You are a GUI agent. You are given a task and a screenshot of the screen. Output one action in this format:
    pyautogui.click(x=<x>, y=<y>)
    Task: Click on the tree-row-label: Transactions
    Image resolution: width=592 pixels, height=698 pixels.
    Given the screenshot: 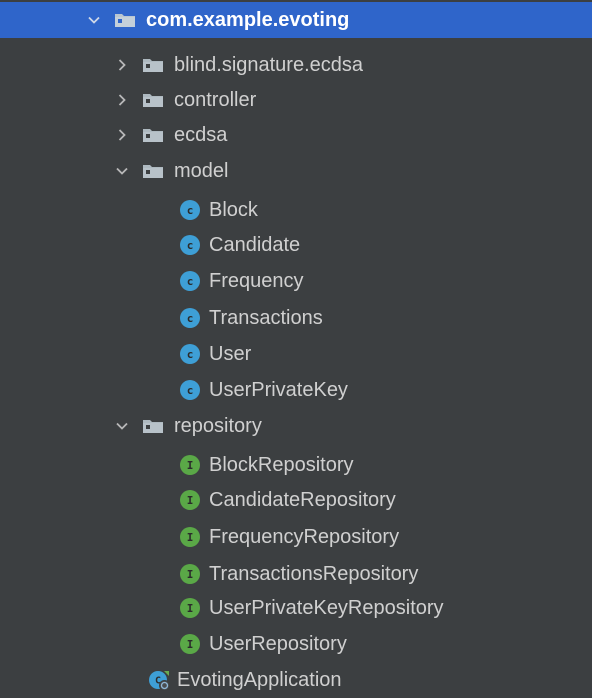 What is the action you would take?
    pyautogui.click(x=266, y=318)
    